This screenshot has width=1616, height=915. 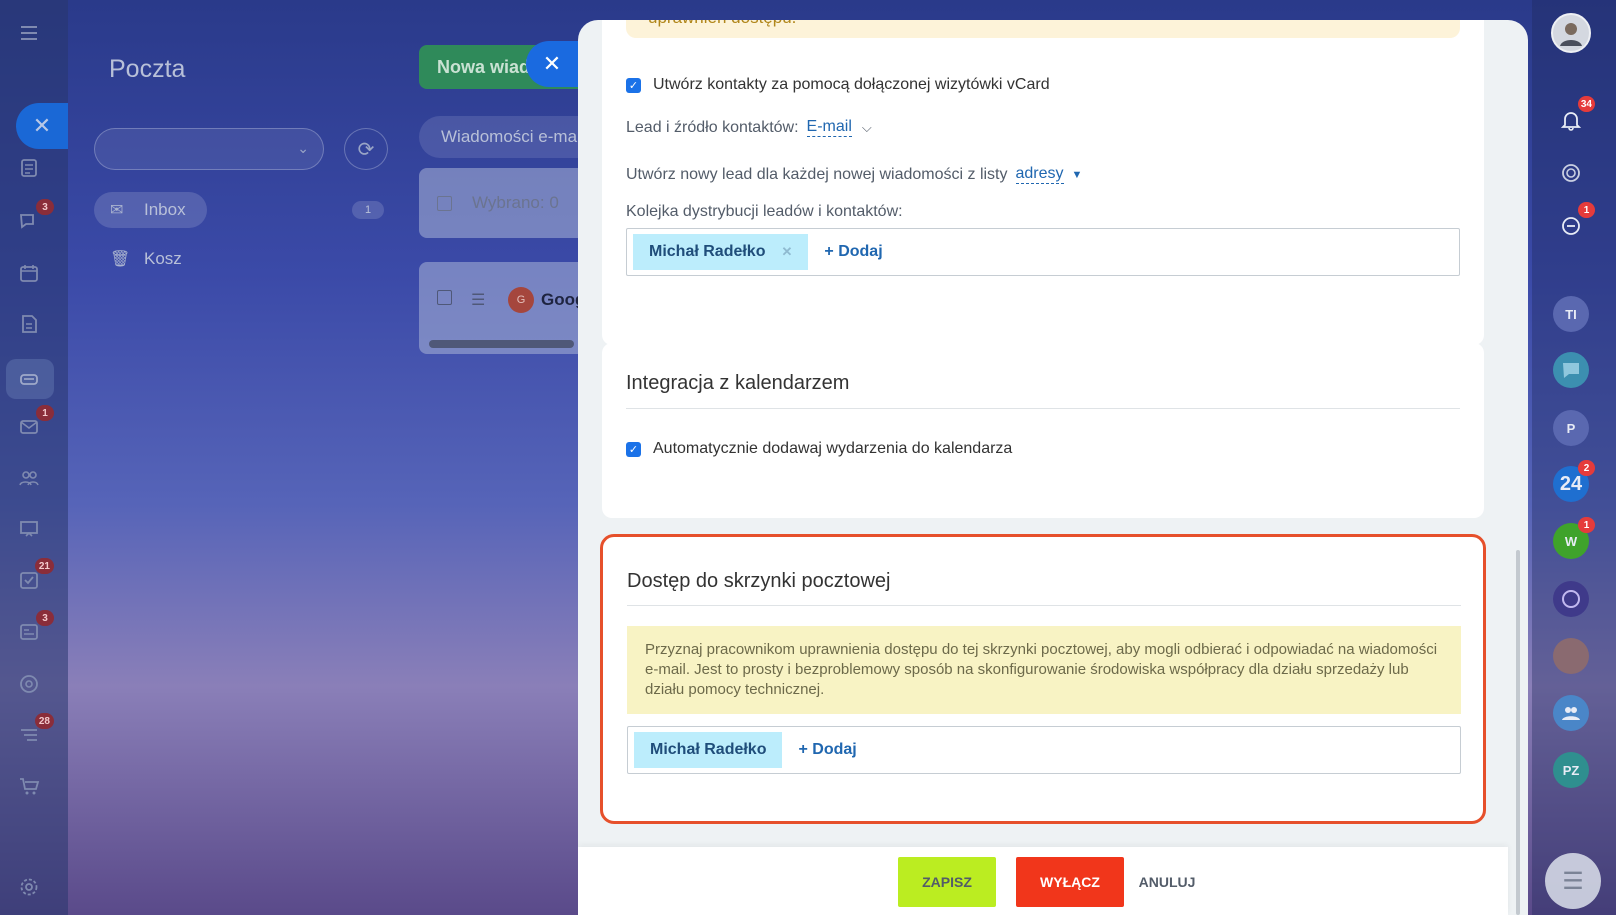 What do you see at coordinates (515, 202) in the screenshot?
I see `selected-count: Wybrano: 0` at bounding box center [515, 202].